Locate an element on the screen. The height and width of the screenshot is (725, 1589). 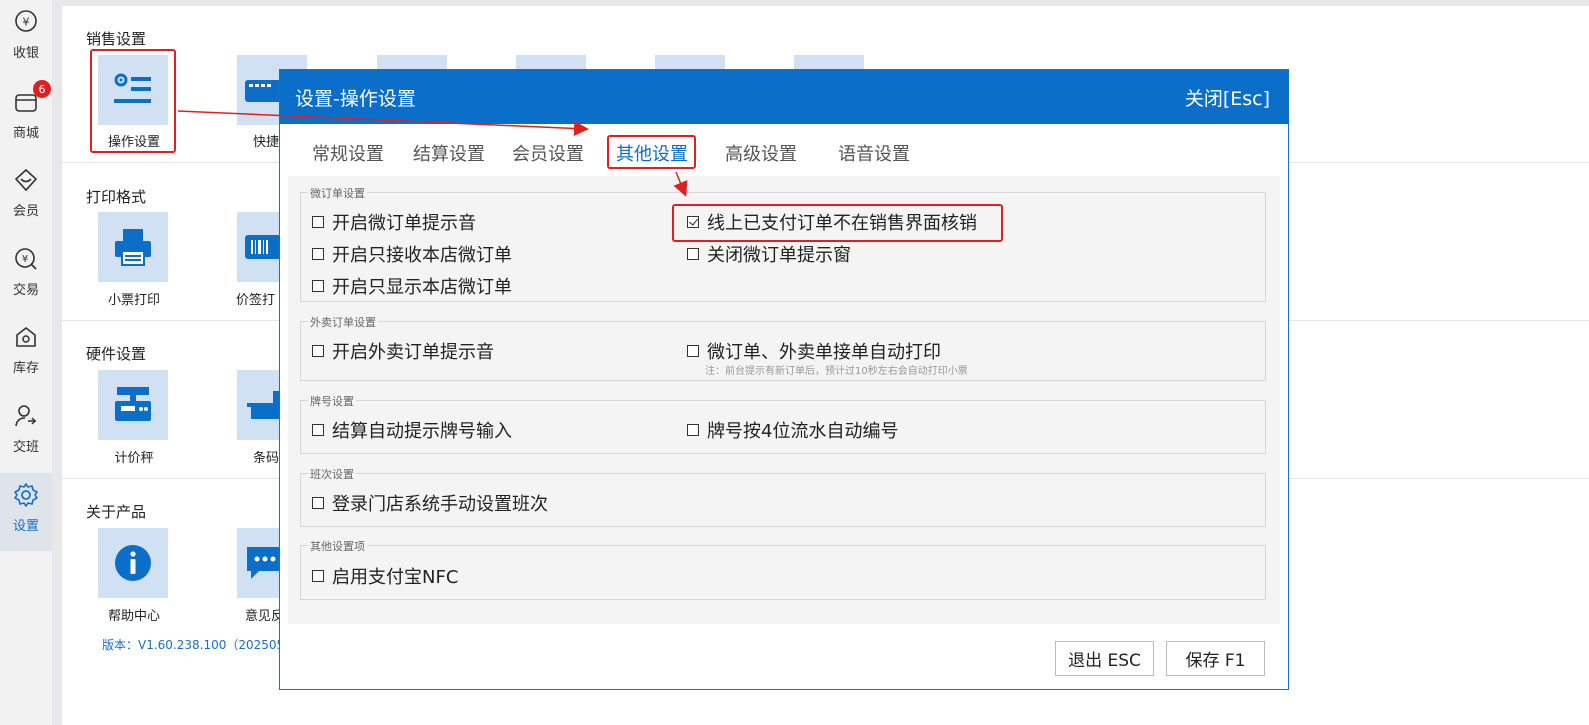
option-takeout-sound: 开启外卖订单提示音 is located at coordinates (403, 351).